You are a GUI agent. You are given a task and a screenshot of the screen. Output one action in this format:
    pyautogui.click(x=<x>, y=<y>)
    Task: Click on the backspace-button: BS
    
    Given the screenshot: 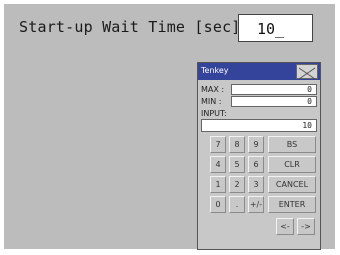 What is the action you would take?
    pyautogui.click(x=292, y=144)
    